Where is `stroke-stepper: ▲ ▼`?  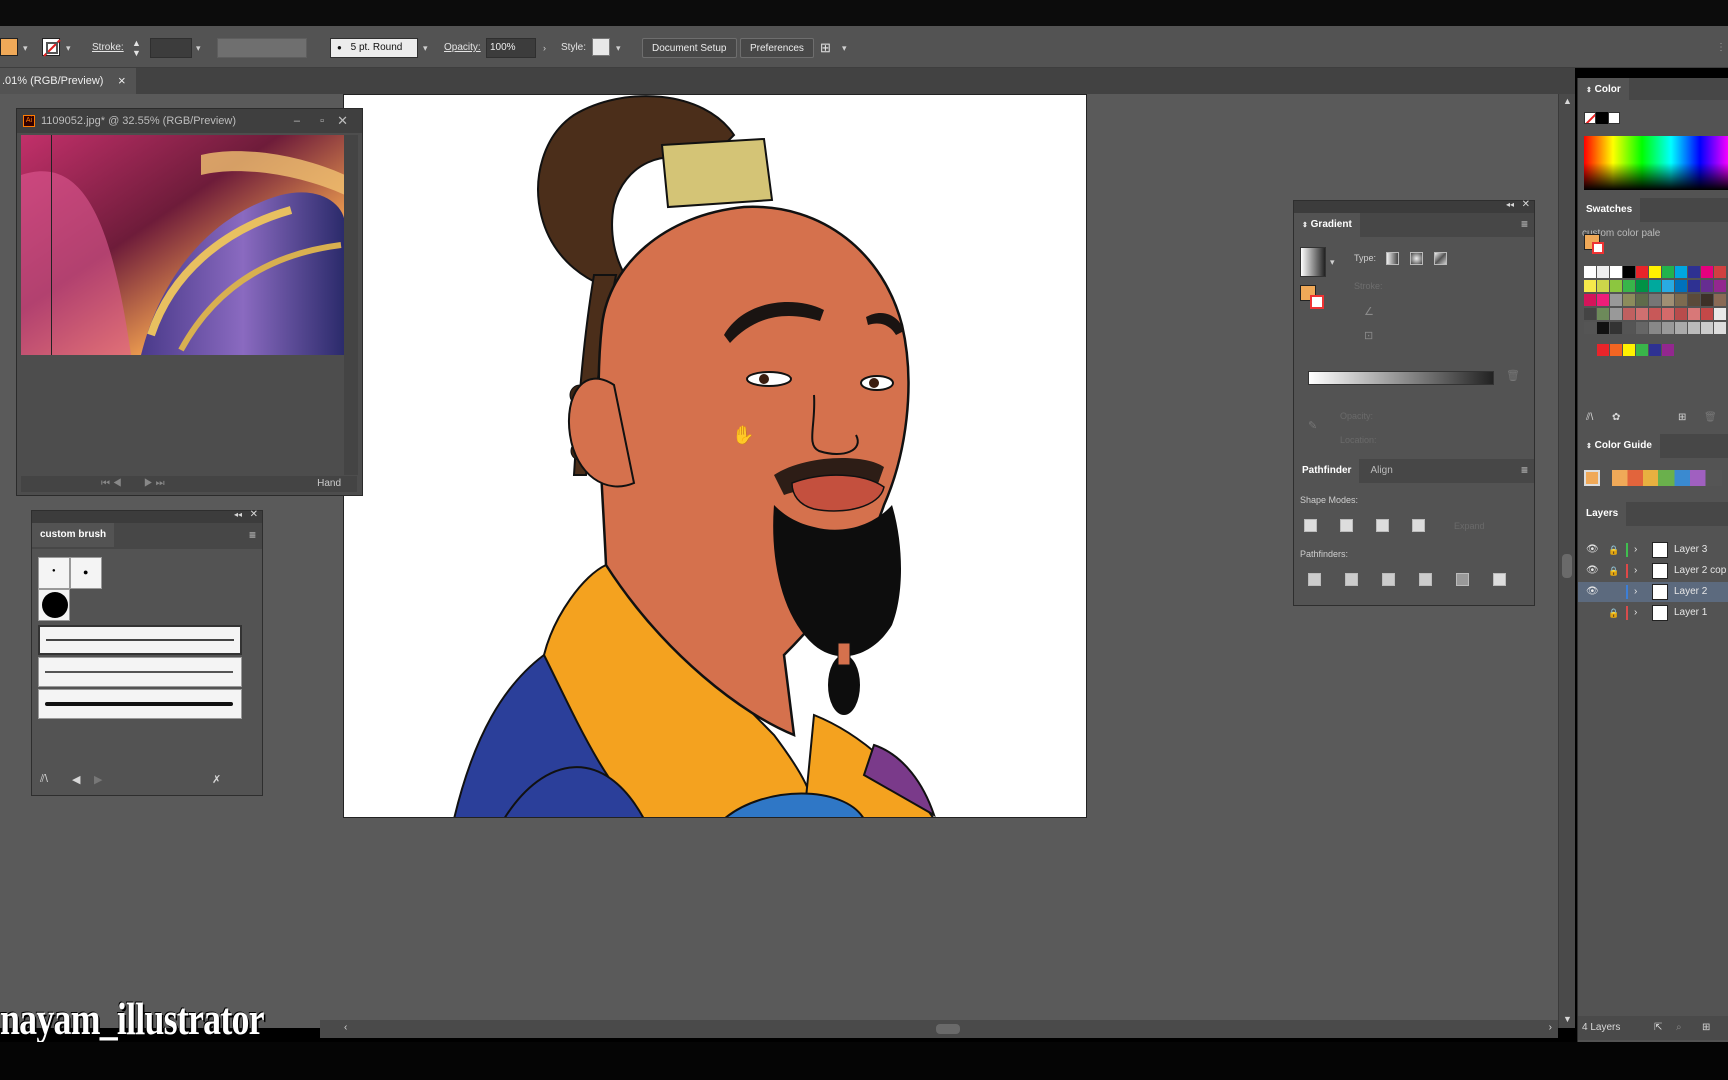 stroke-stepper: ▲ ▼ is located at coordinates (136, 48).